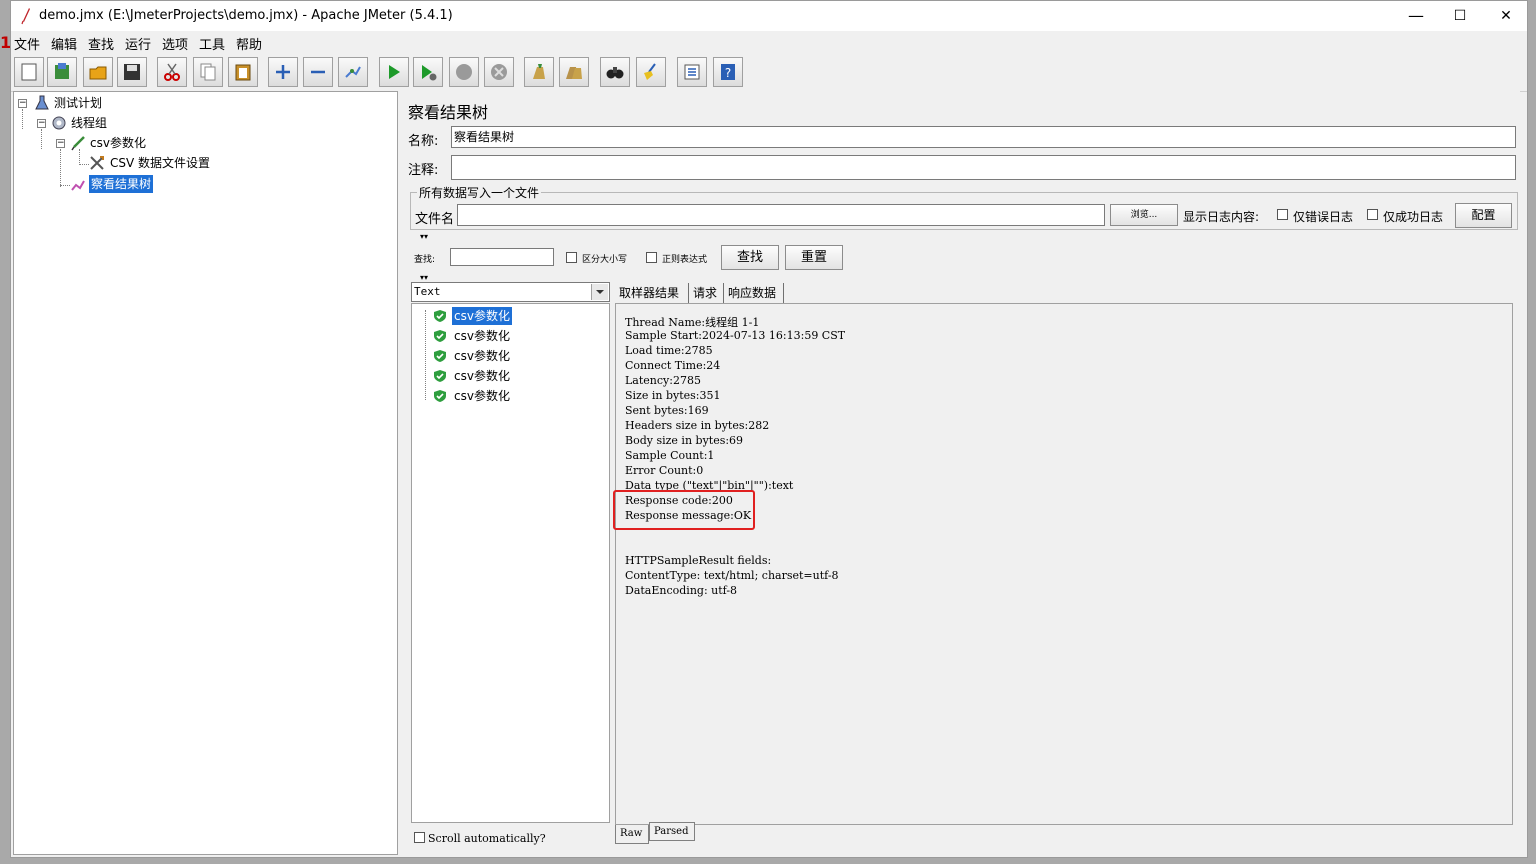 This screenshot has width=1536, height=864. What do you see at coordinates (769, 72) in the screenshot?
I see `toolbar: ?` at bounding box center [769, 72].